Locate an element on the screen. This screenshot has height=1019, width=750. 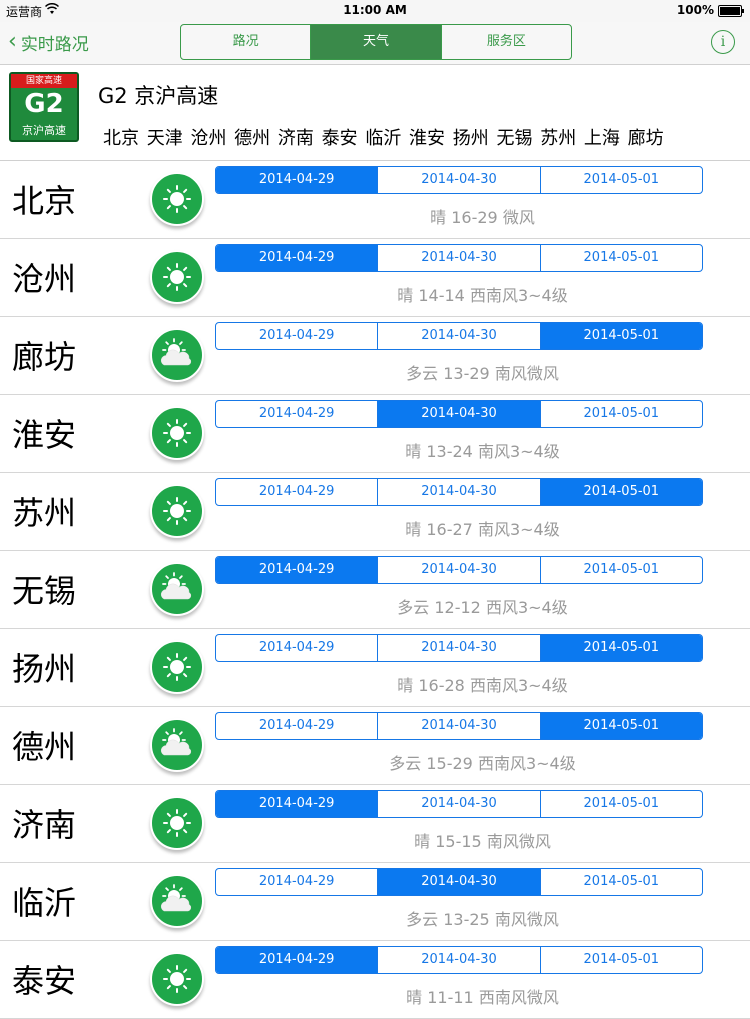
info-icon: i is located at coordinates (723, 42).